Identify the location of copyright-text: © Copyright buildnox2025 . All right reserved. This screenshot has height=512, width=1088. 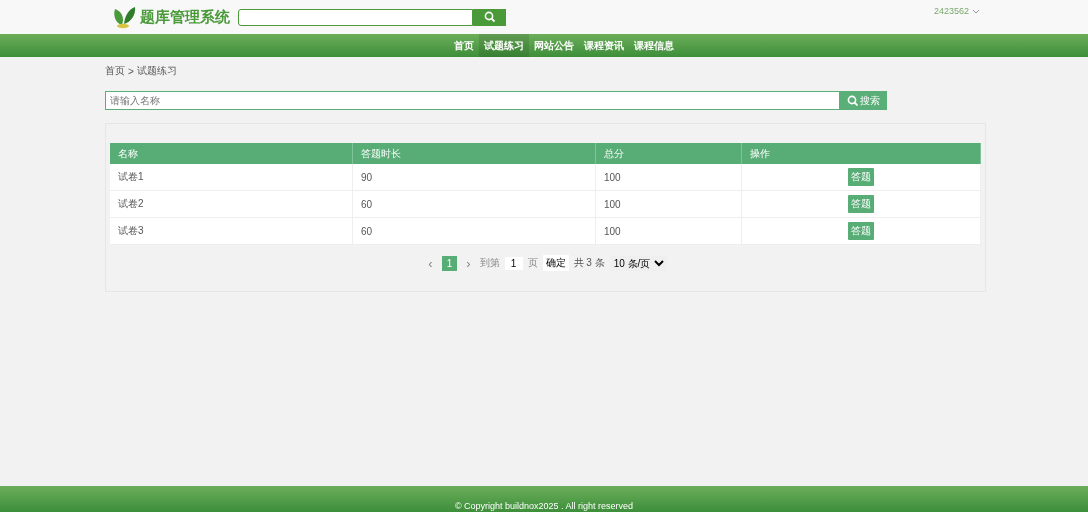
(544, 506).